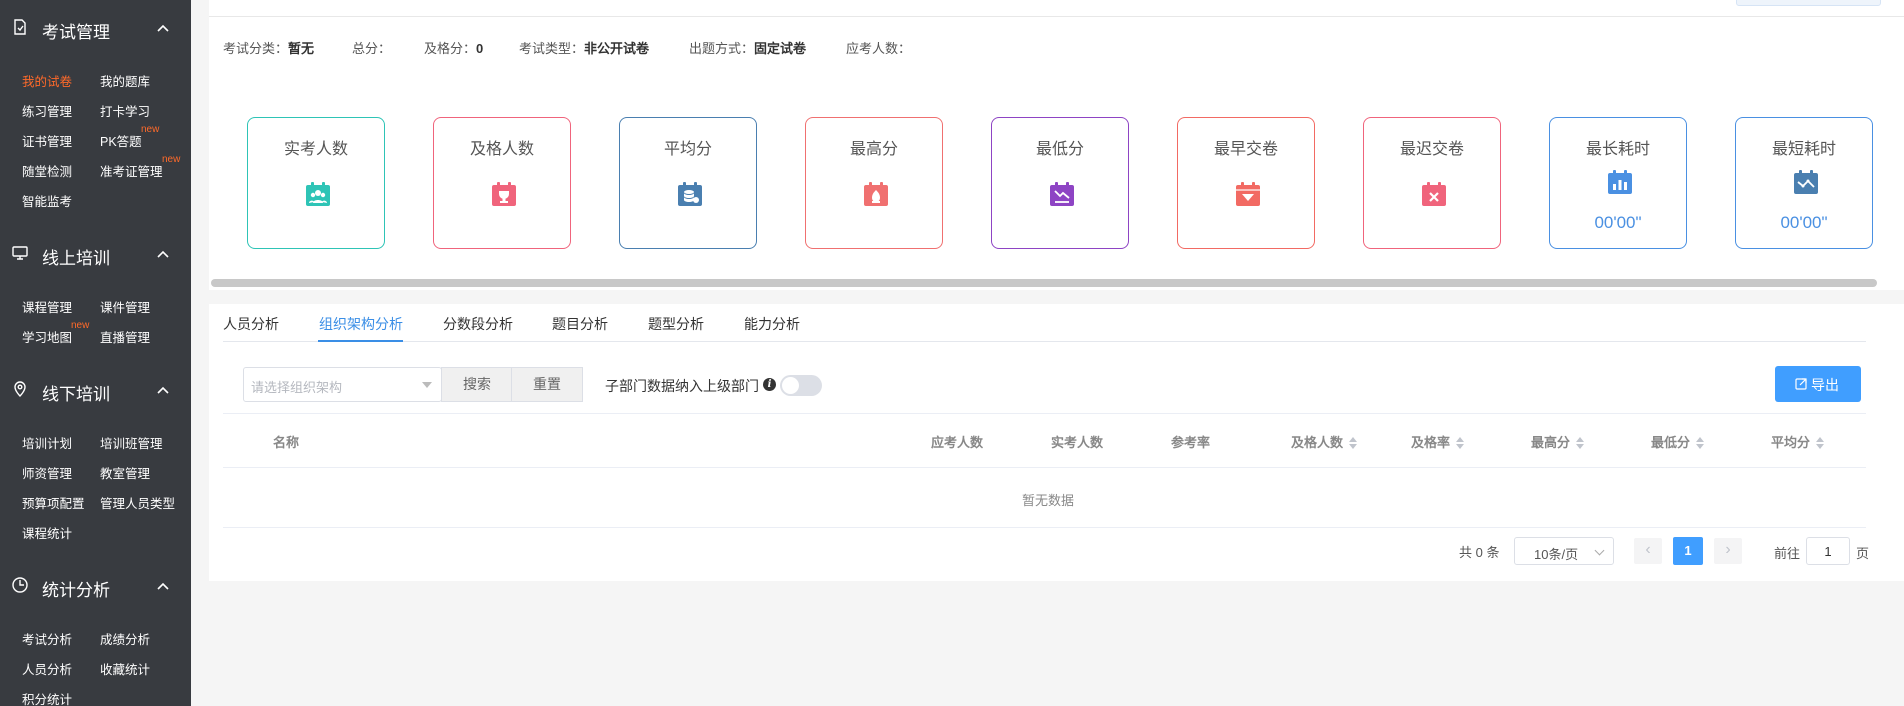 The height and width of the screenshot is (706, 1904). I want to click on info-total-label: 总分：, so click(372, 48).